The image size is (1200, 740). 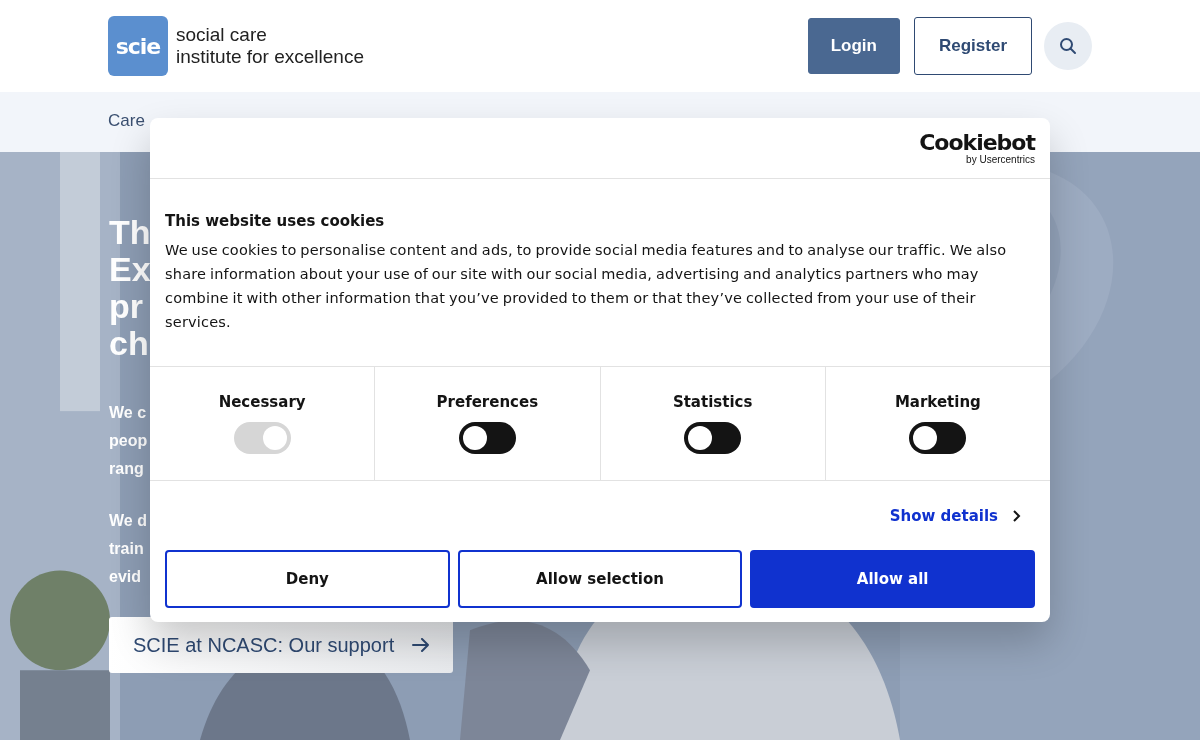 What do you see at coordinates (125, 577) in the screenshot?
I see `hero-text: evid` at bounding box center [125, 577].